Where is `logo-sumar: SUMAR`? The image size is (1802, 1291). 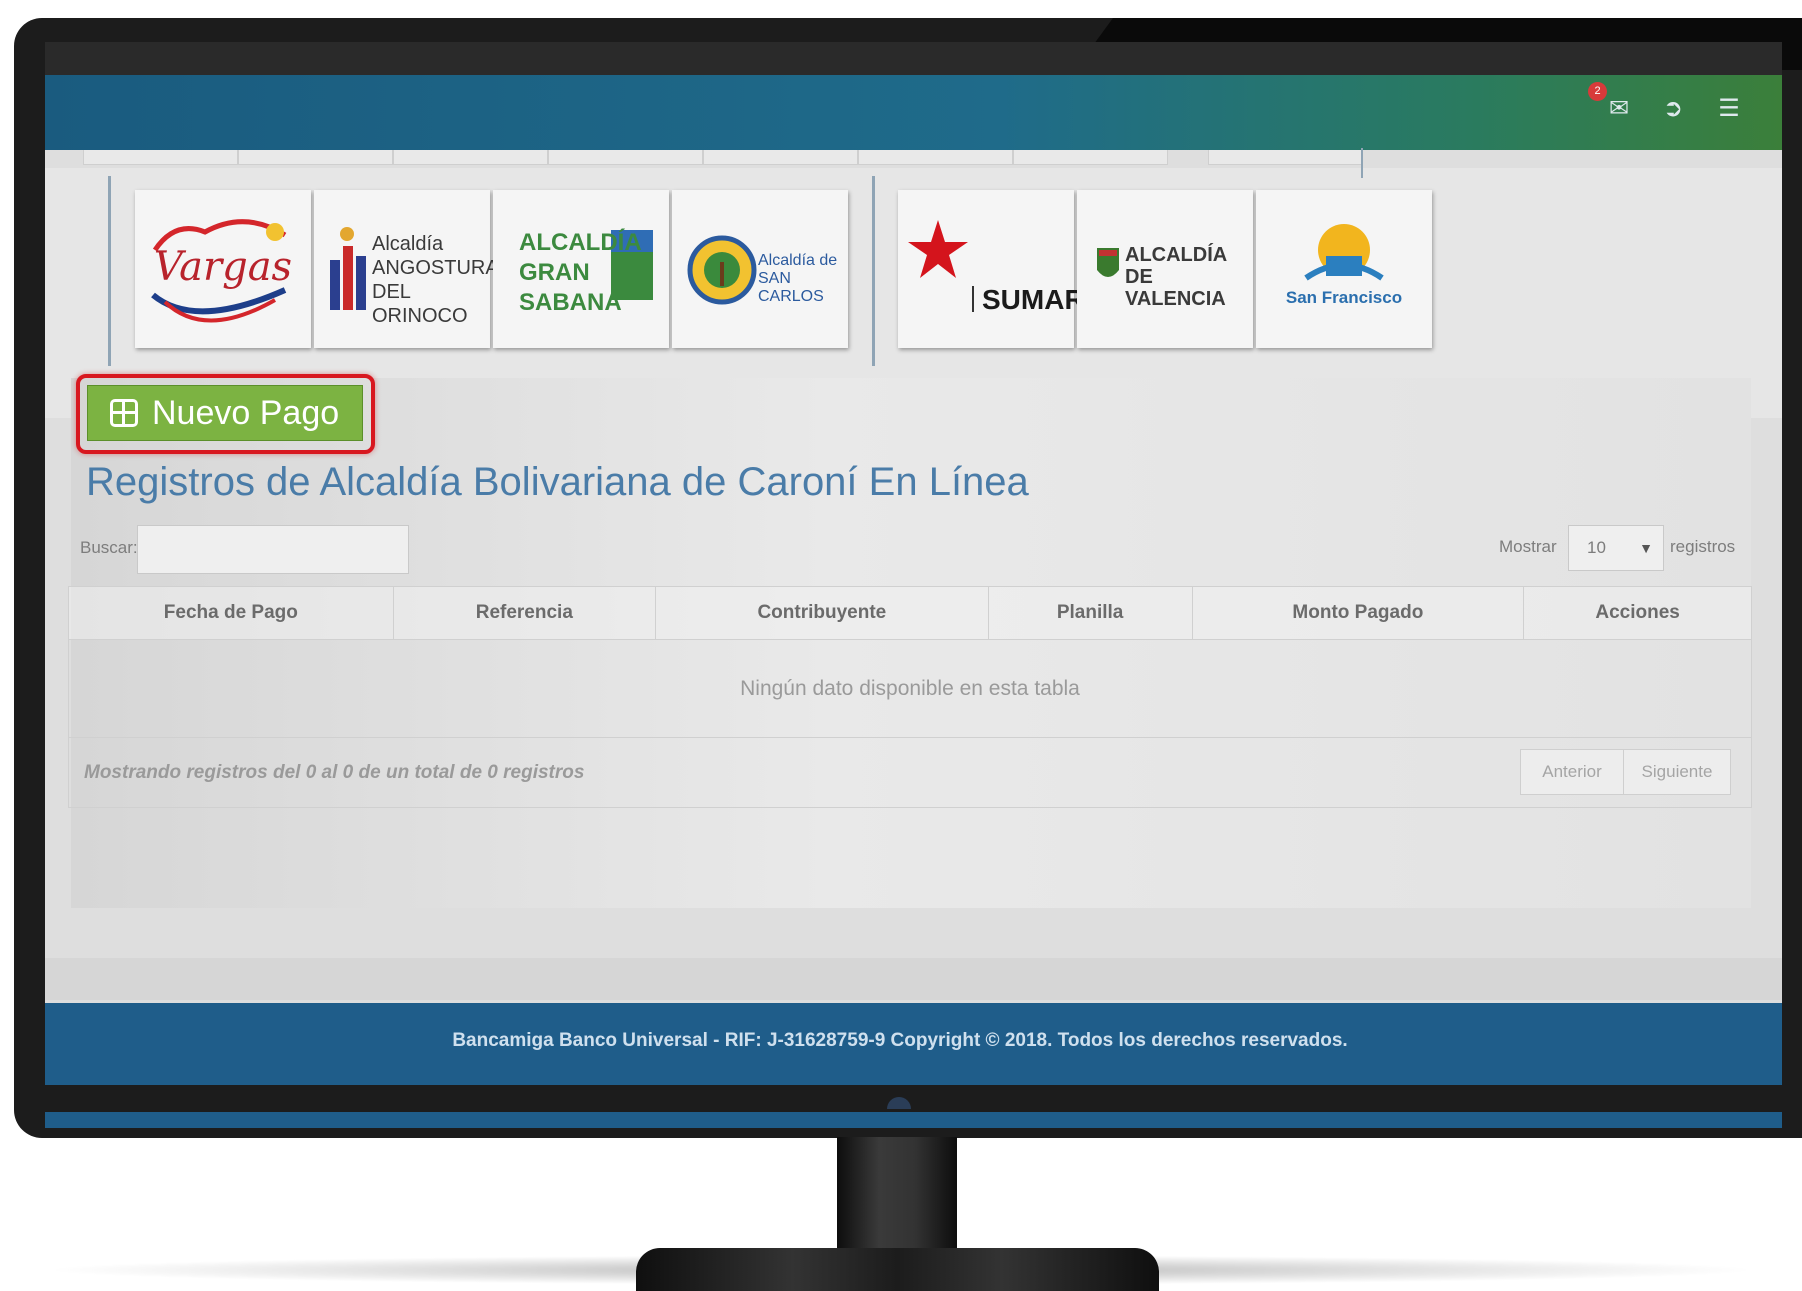 logo-sumar: SUMAR is located at coordinates (991, 269).